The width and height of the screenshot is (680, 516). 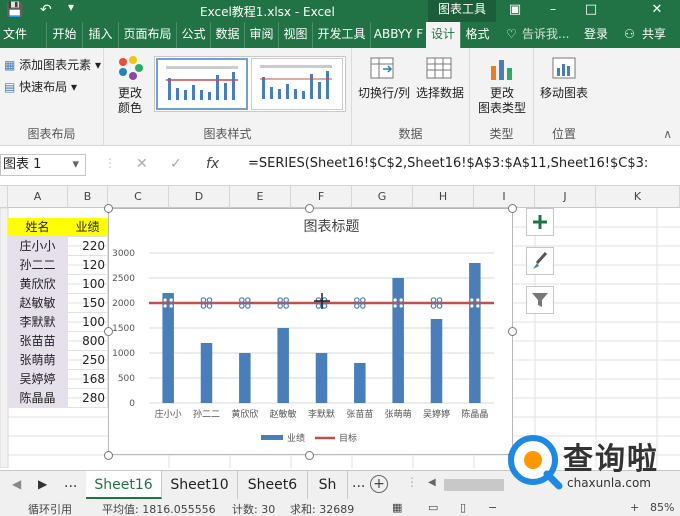 What do you see at coordinates (254, 509) in the screenshot?
I see `status-count: 计数: 30` at bounding box center [254, 509].